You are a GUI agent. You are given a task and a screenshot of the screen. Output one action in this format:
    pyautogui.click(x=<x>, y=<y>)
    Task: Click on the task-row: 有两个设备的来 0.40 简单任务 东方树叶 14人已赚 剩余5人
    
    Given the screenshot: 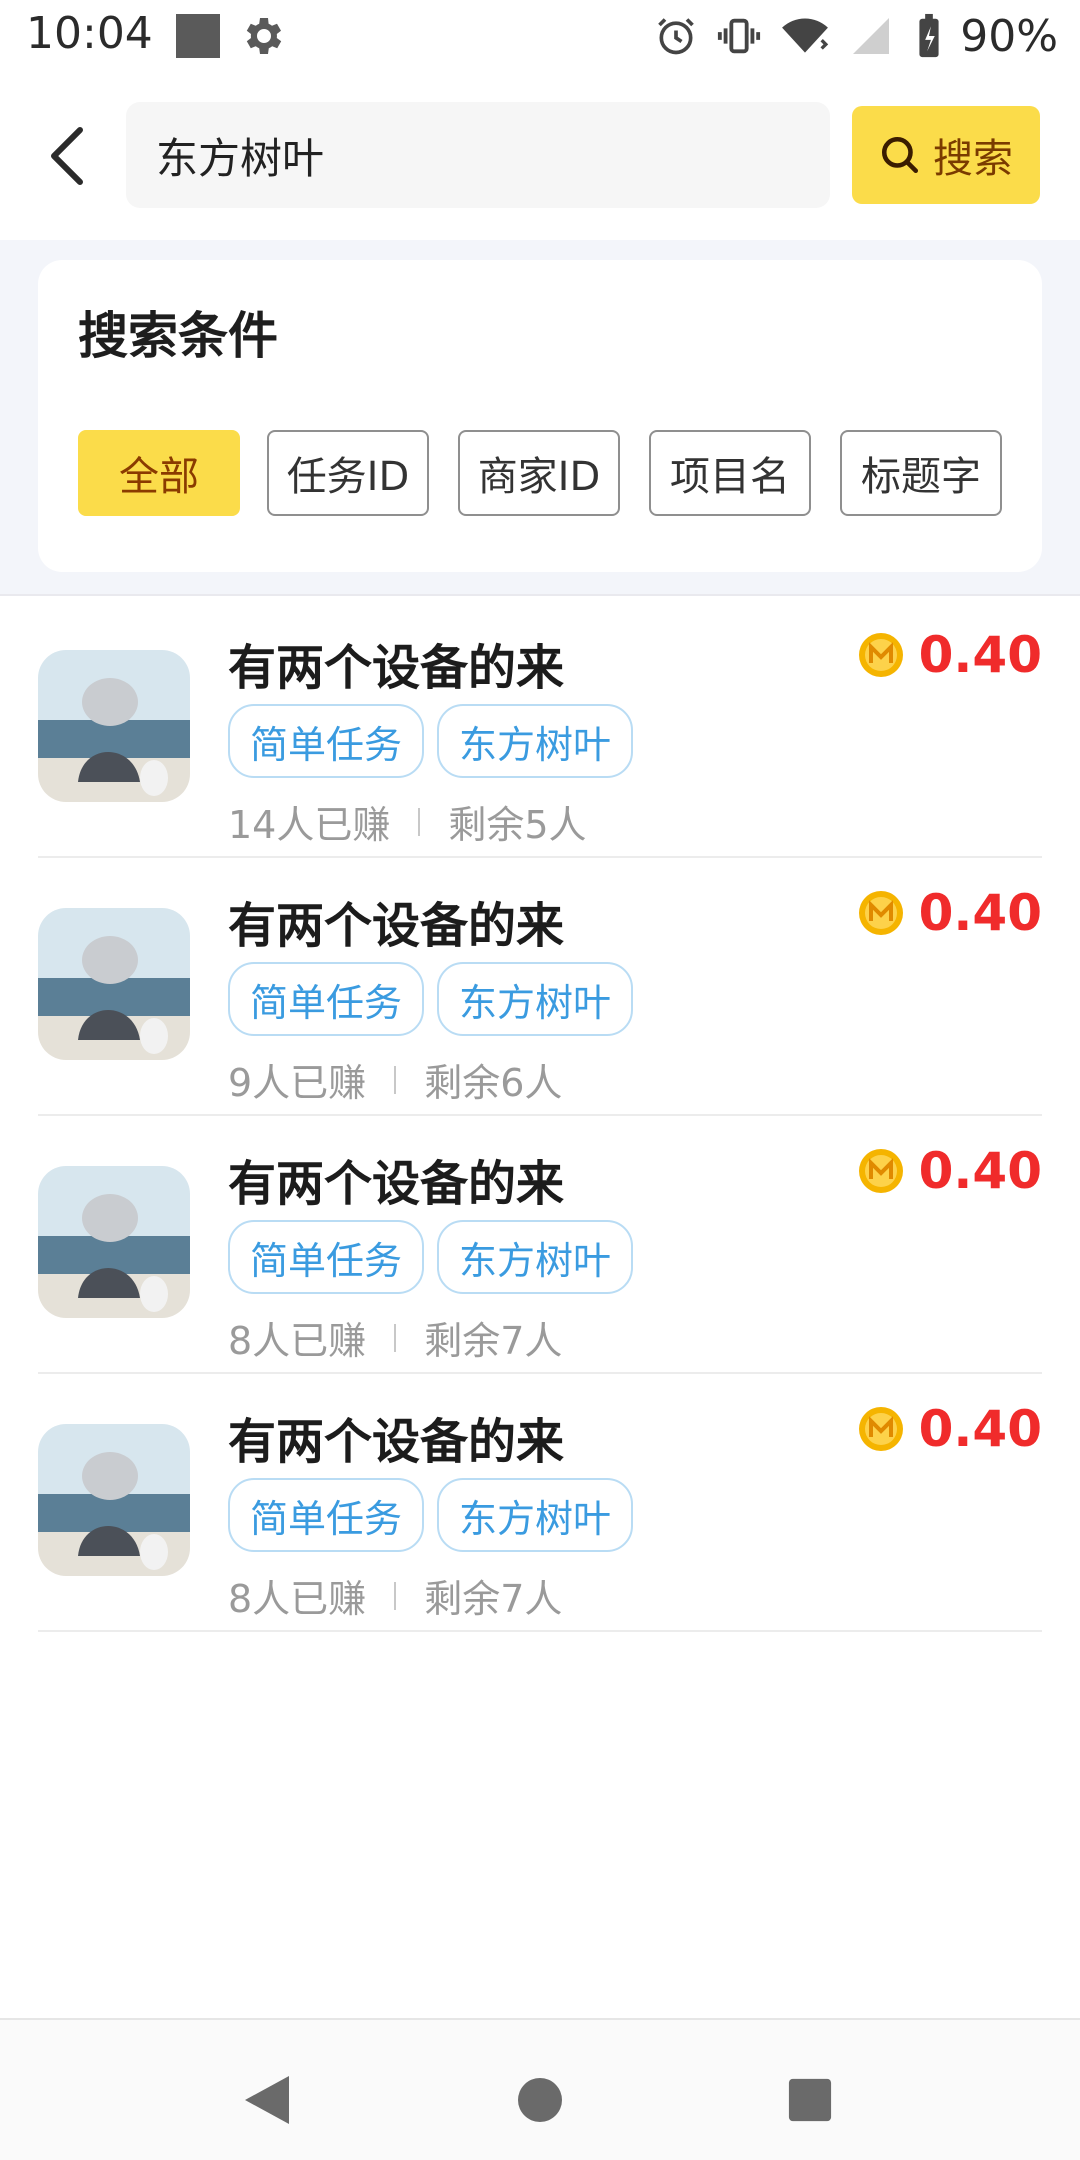 What is the action you would take?
    pyautogui.click(x=540, y=729)
    